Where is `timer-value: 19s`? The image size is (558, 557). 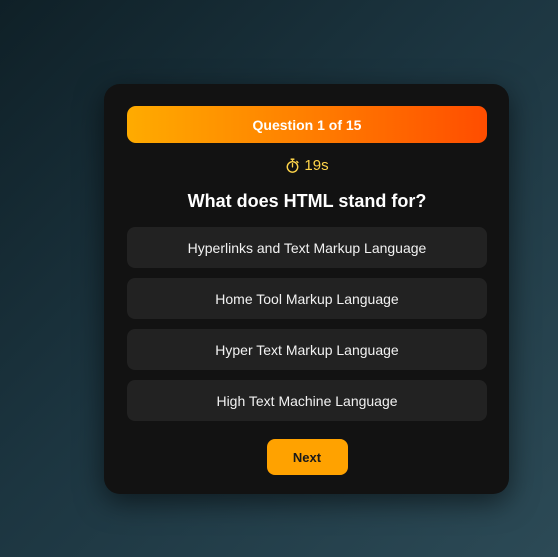 timer-value: 19s is located at coordinates (316, 165).